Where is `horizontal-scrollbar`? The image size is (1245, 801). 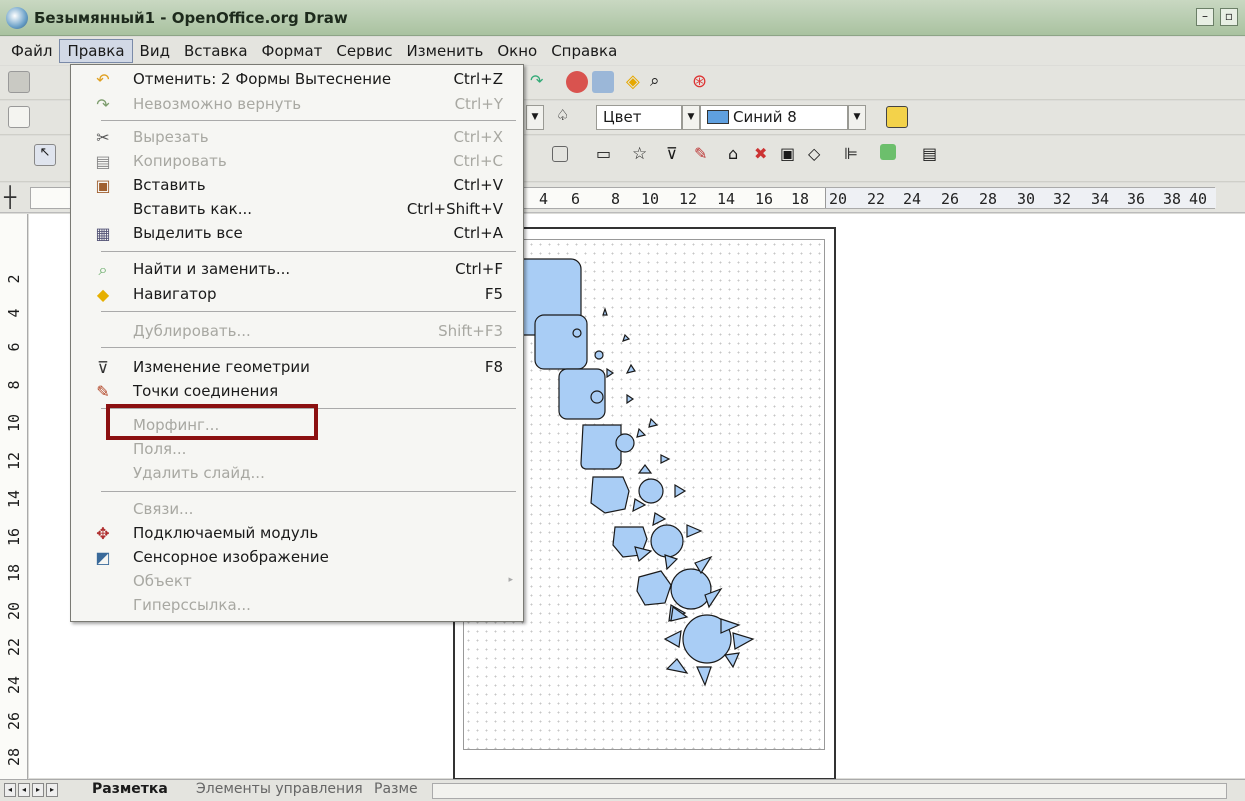 horizontal-scrollbar is located at coordinates (829, 791).